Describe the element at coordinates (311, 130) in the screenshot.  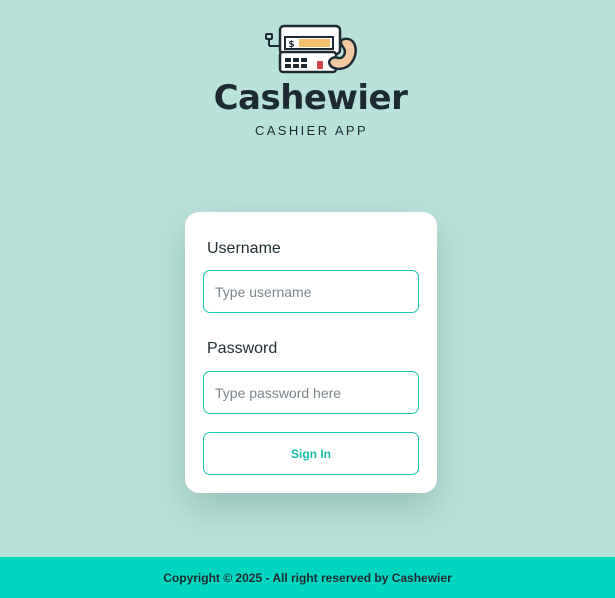
I see `app-tagline: CASHIER APP` at that location.